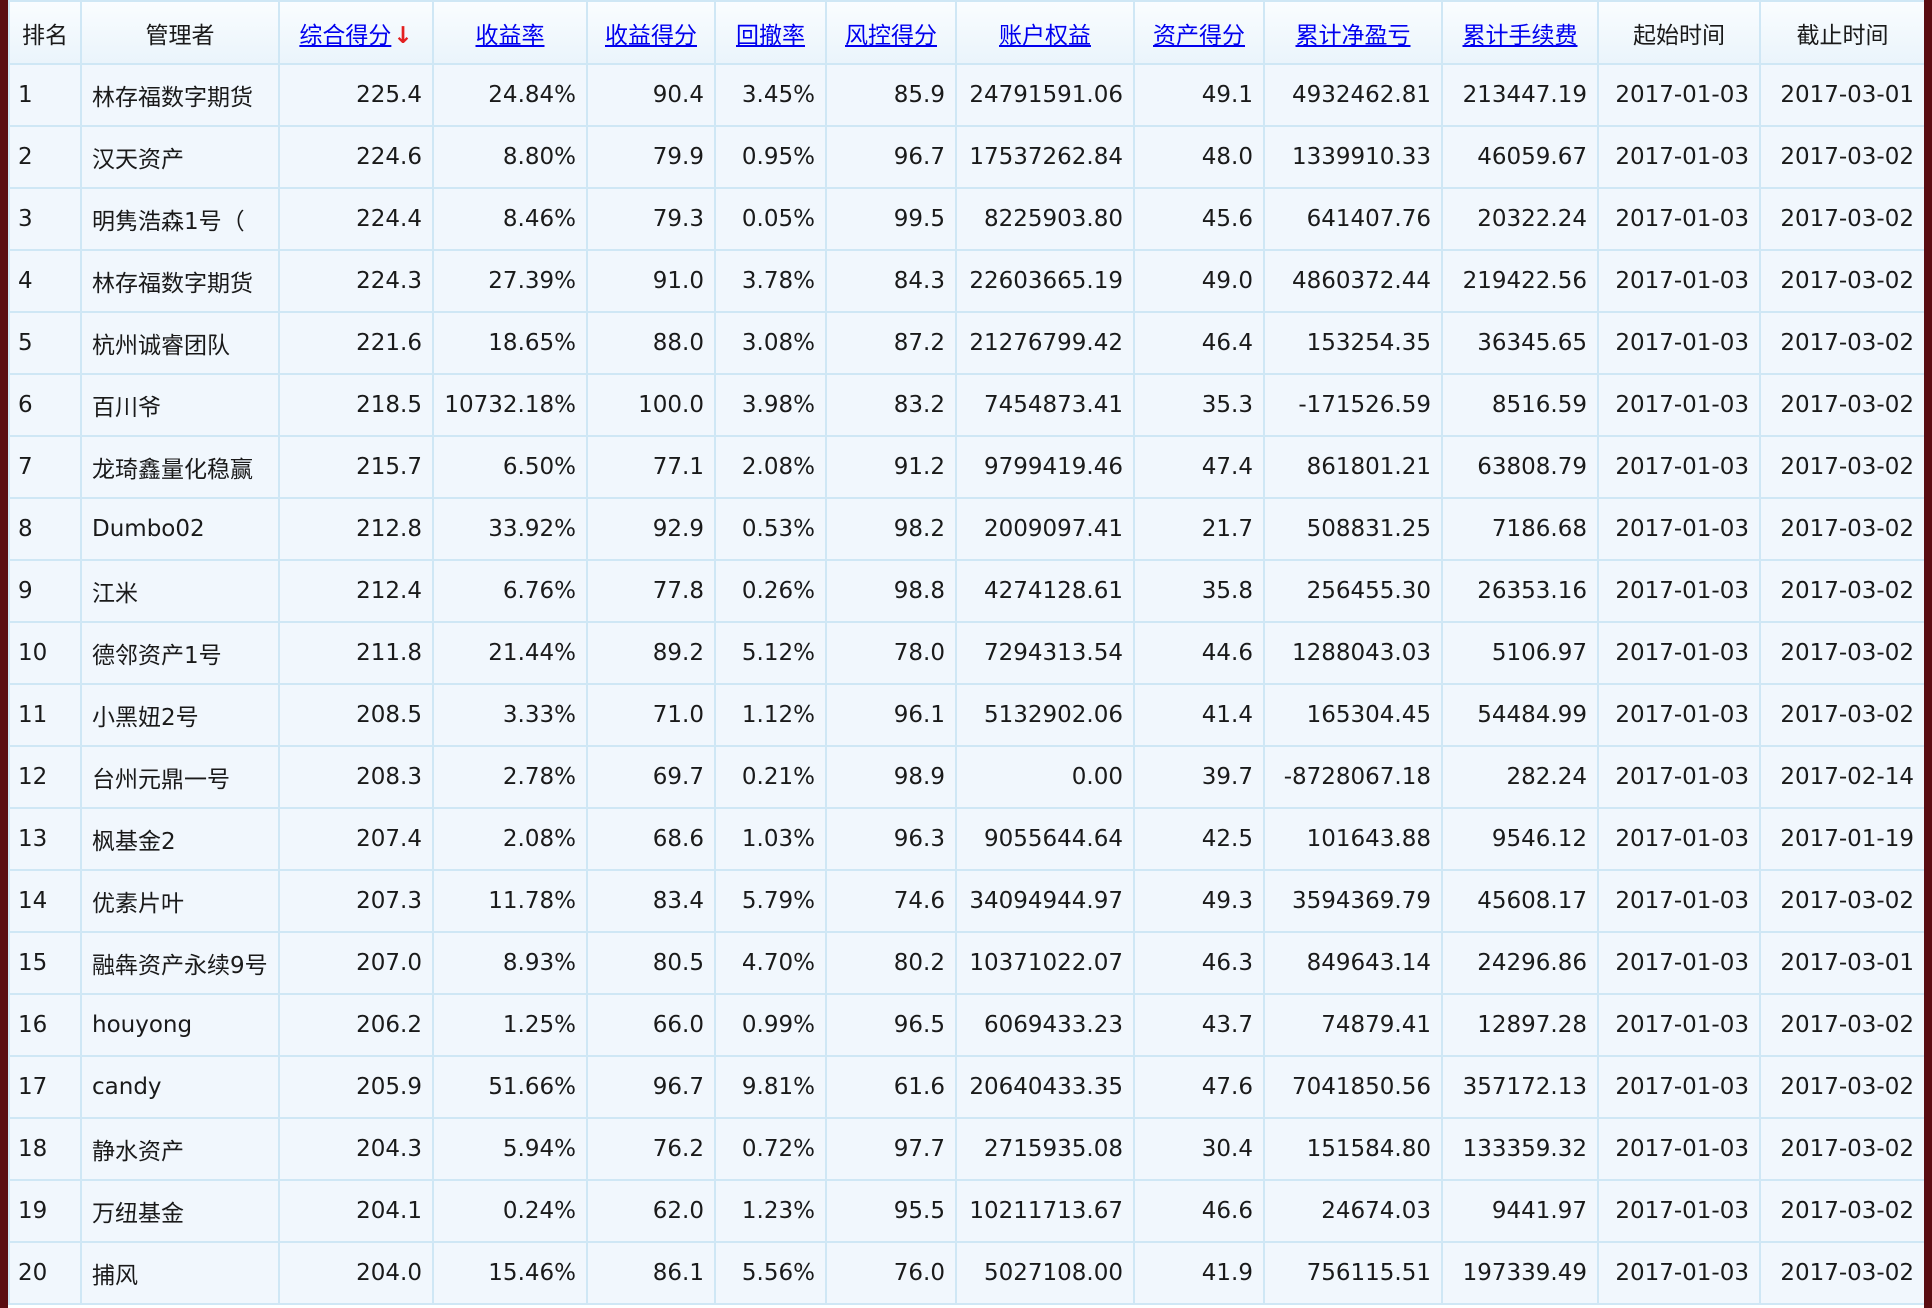  What do you see at coordinates (1045, 343) in the screenshot?
I see `cell-equity: 21276799.42` at bounding box center [1045, 343].